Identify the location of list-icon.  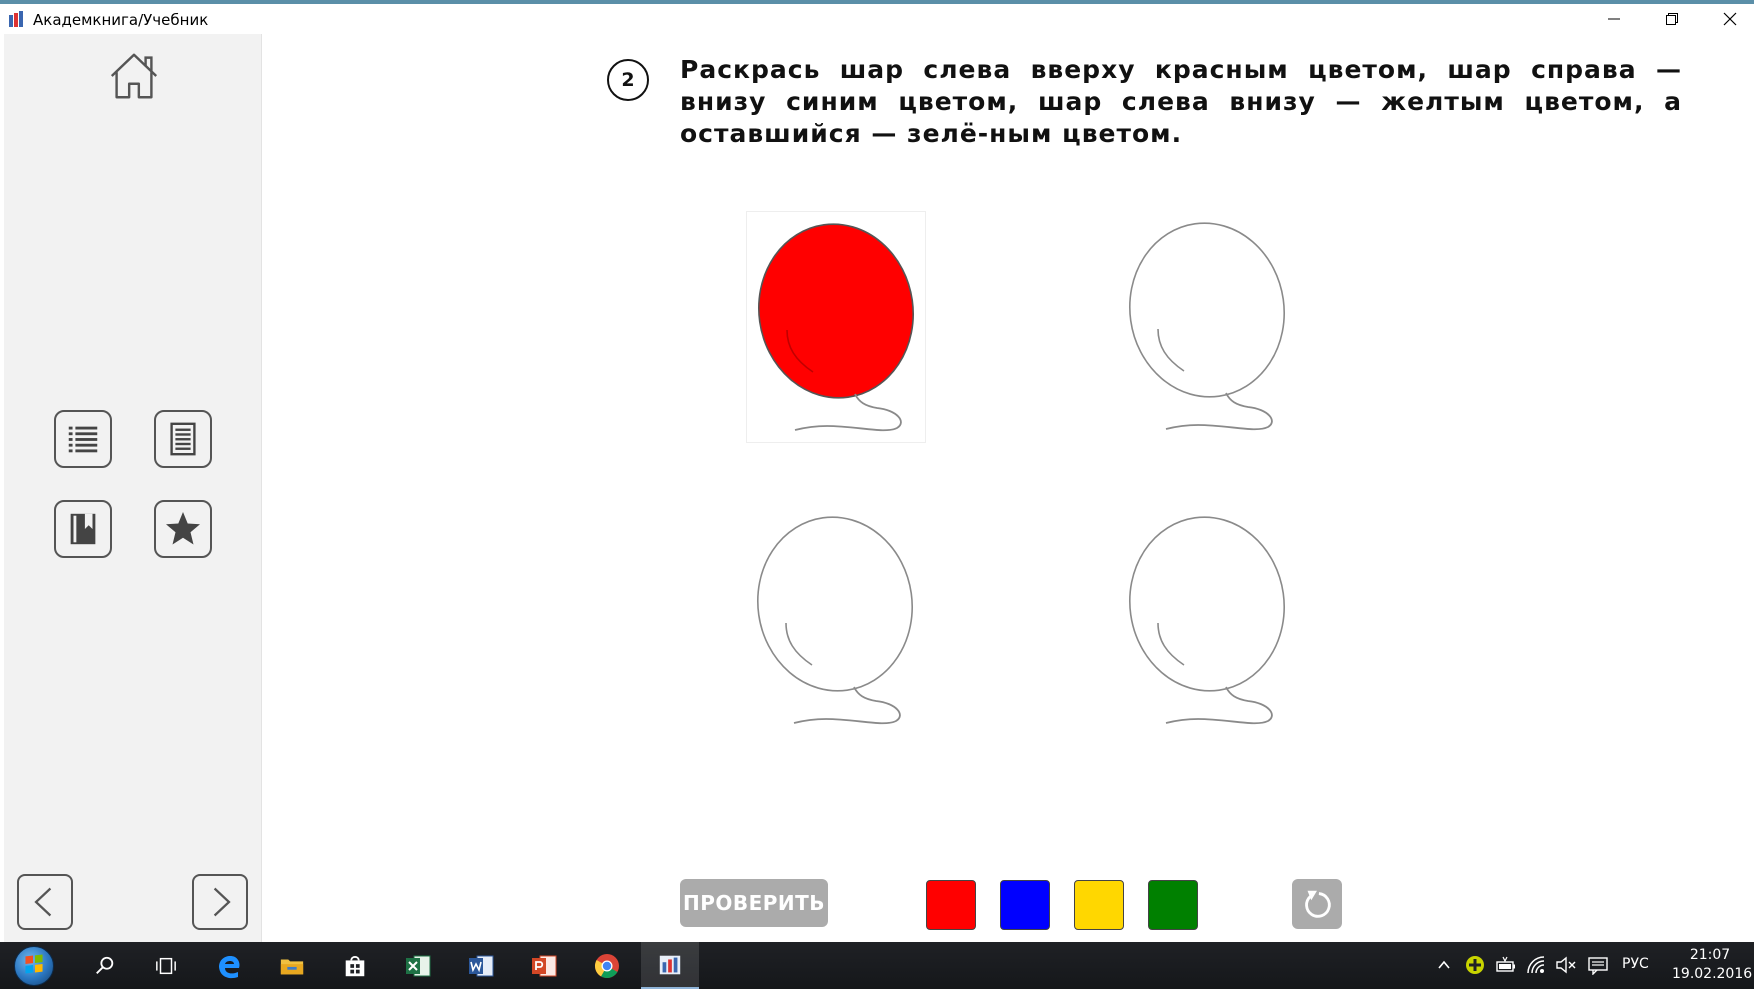
(83, 439).